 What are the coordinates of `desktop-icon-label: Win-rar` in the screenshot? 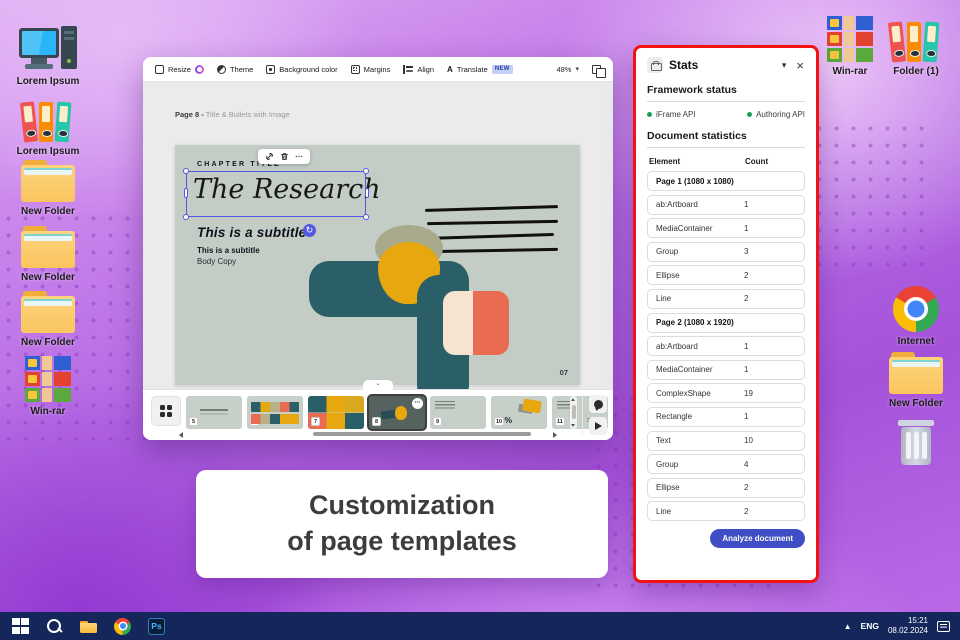 It's located at (850, 71).